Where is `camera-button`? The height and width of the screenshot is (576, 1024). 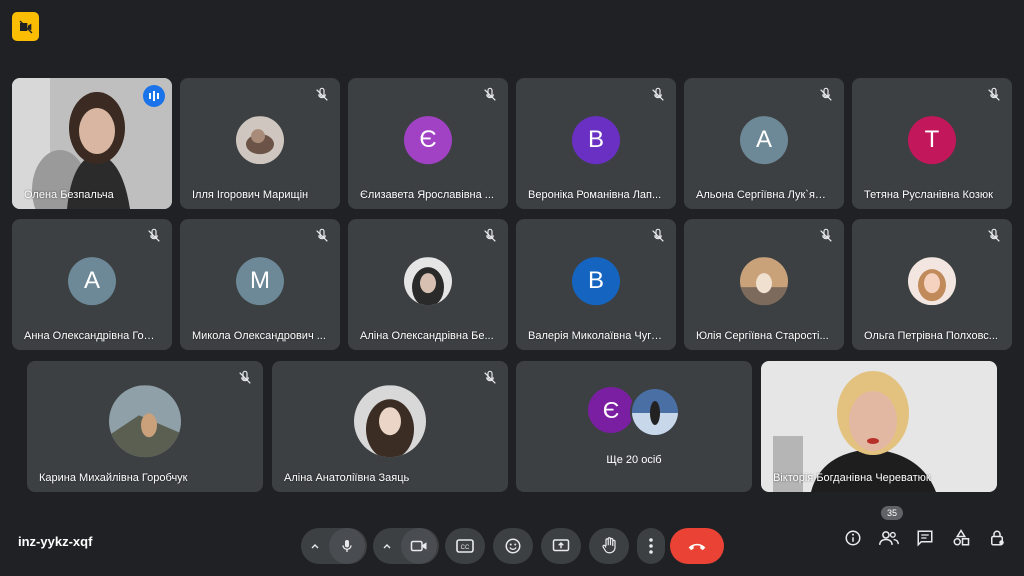
camera-button is located at coordinates (419, 546).